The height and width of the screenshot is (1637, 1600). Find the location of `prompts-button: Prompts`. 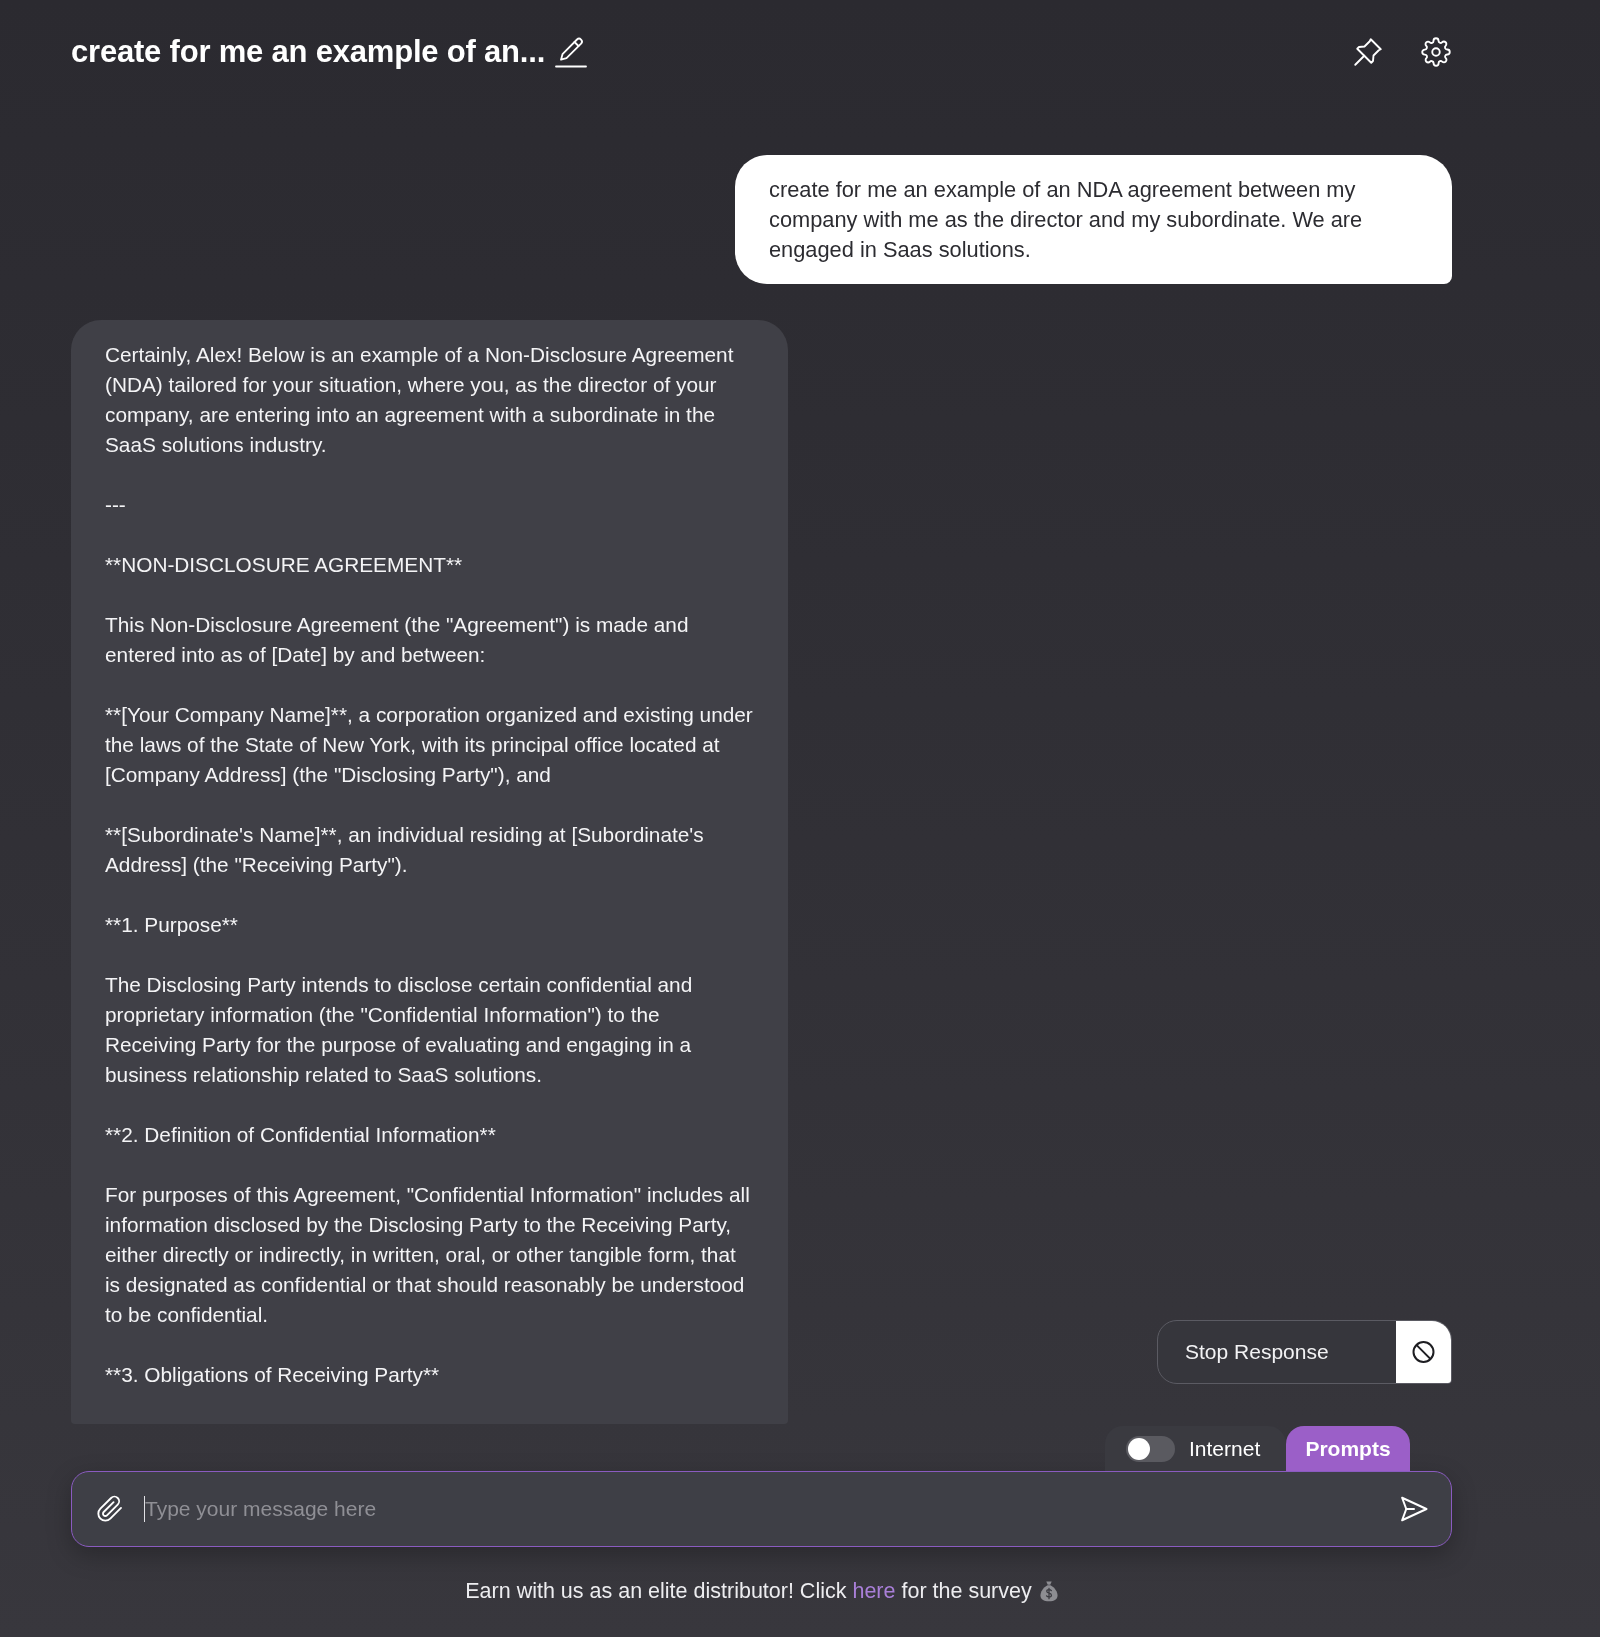

prompts-button: Prompts is located at coordinates (1348, 1448).